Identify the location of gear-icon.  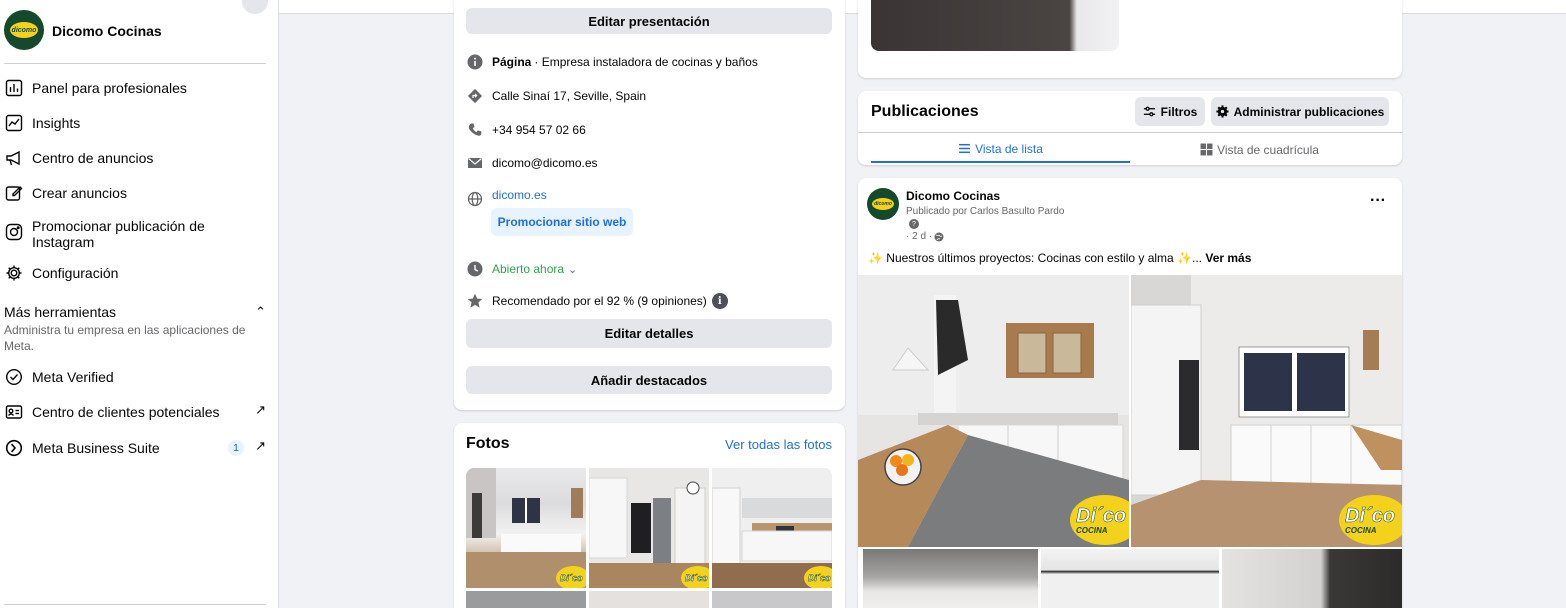
(1222, 111).